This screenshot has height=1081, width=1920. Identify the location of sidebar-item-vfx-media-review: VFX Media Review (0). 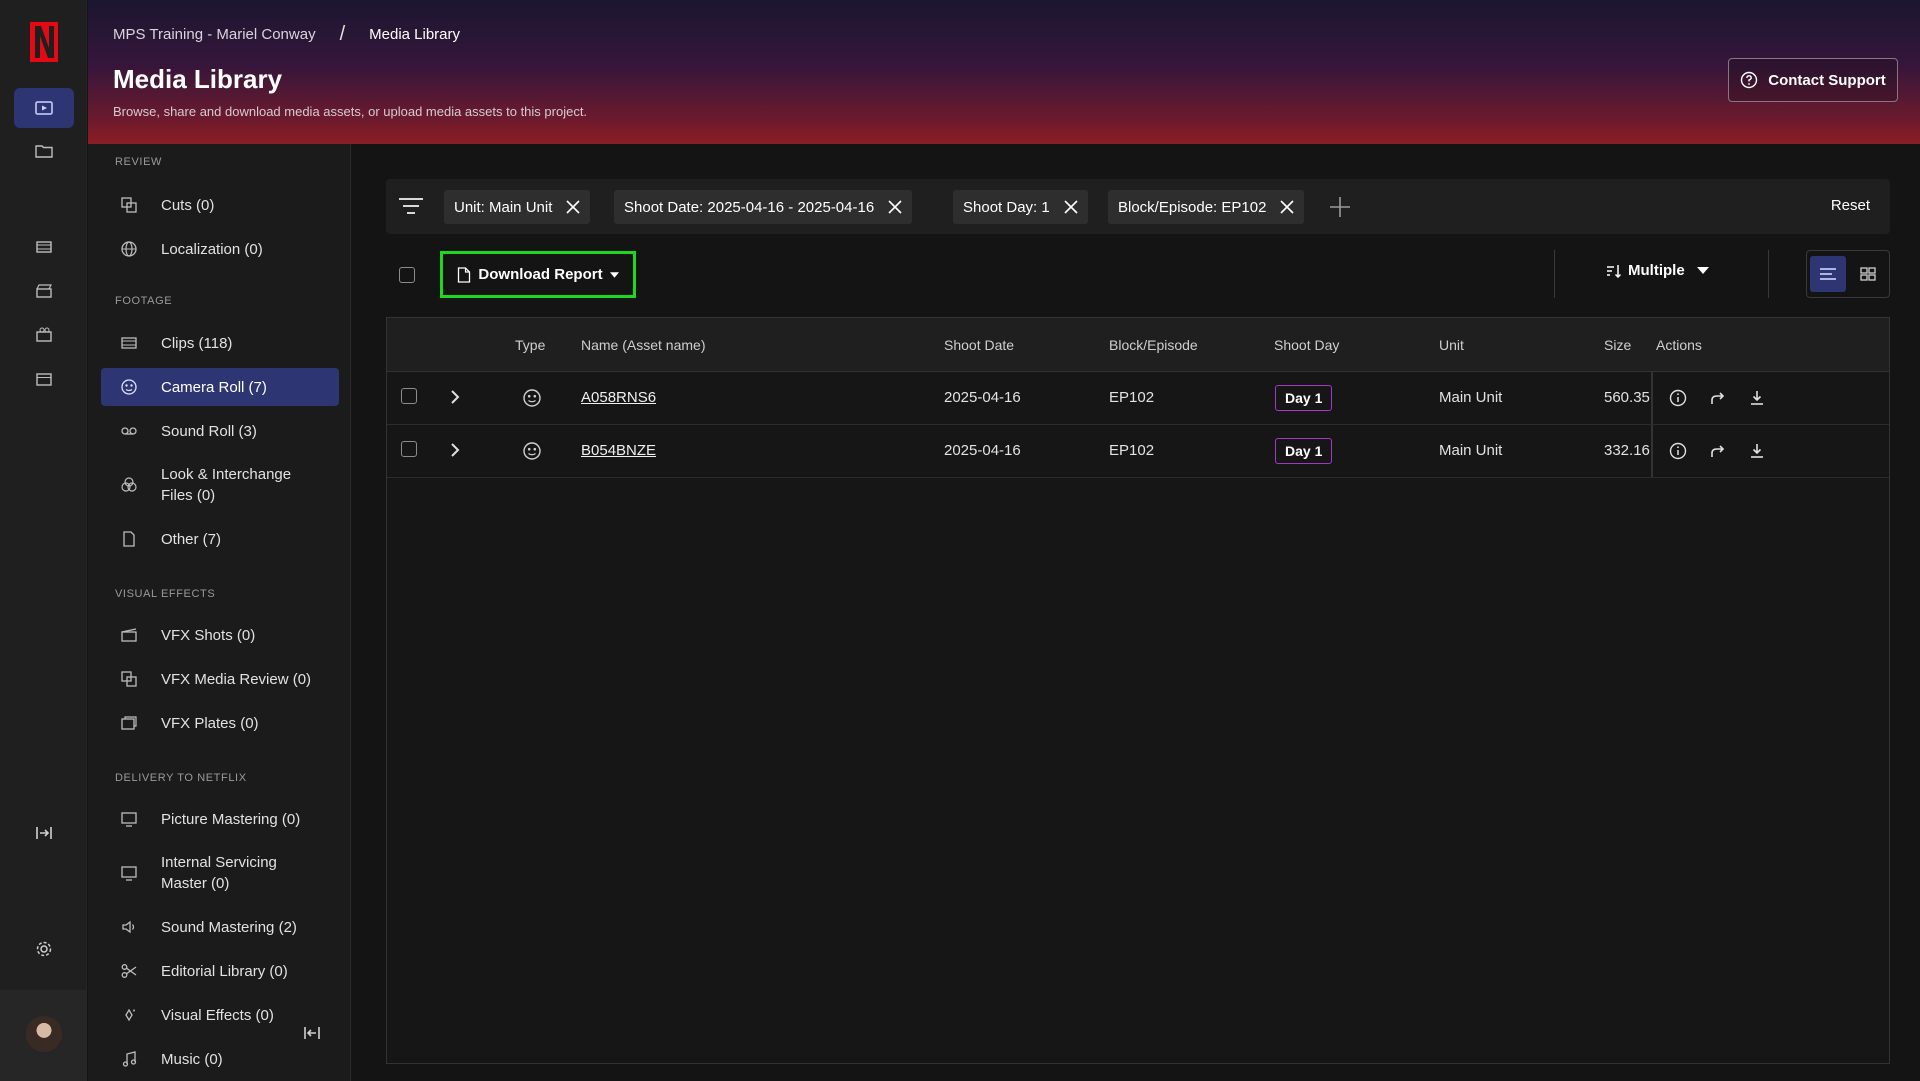
(220, 679).